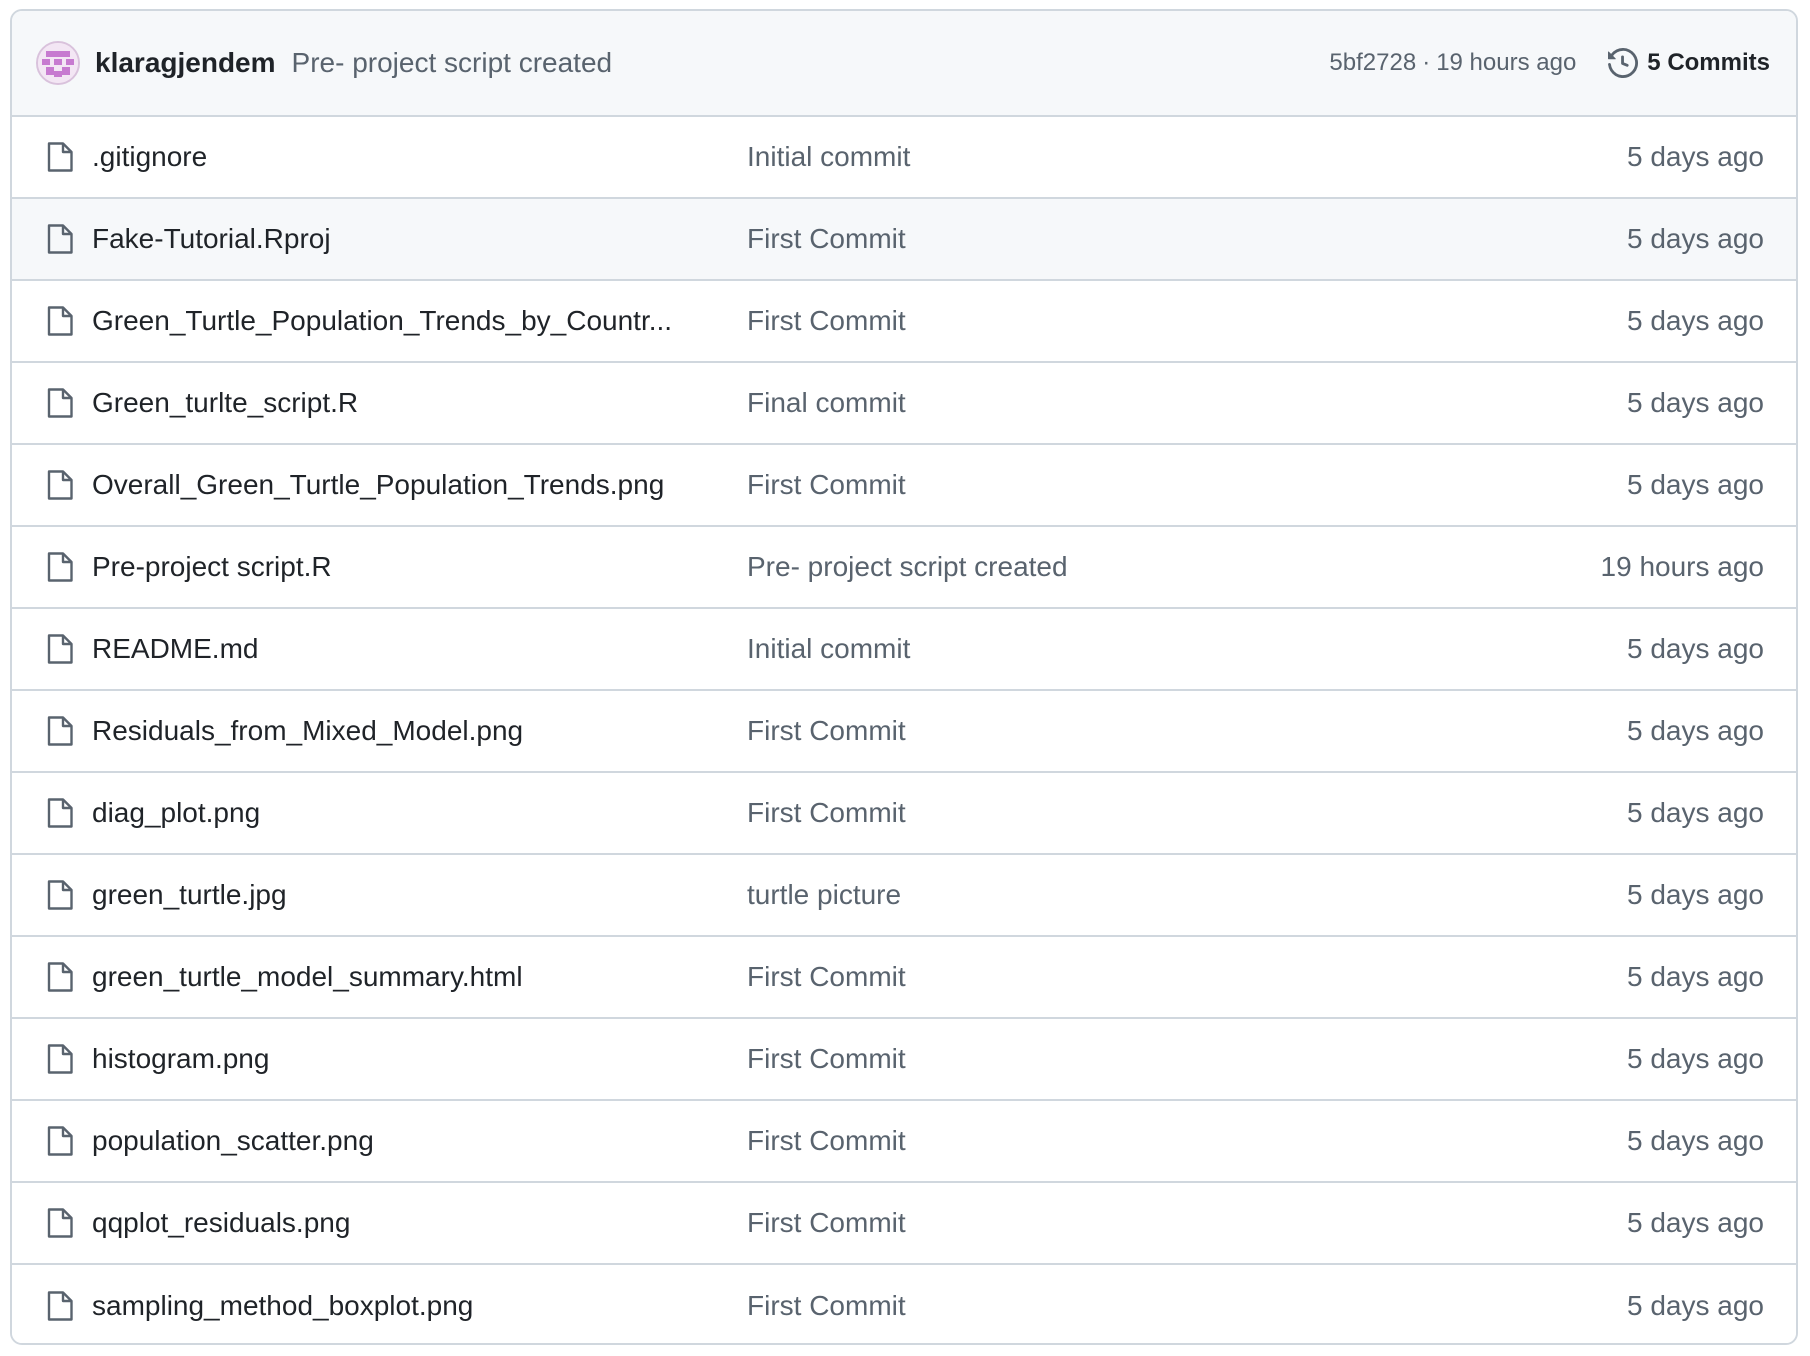  Describe the element at coordinates (389, 567) in the screenshot. I see `file-name-link: Pre-project script.R` at that location.